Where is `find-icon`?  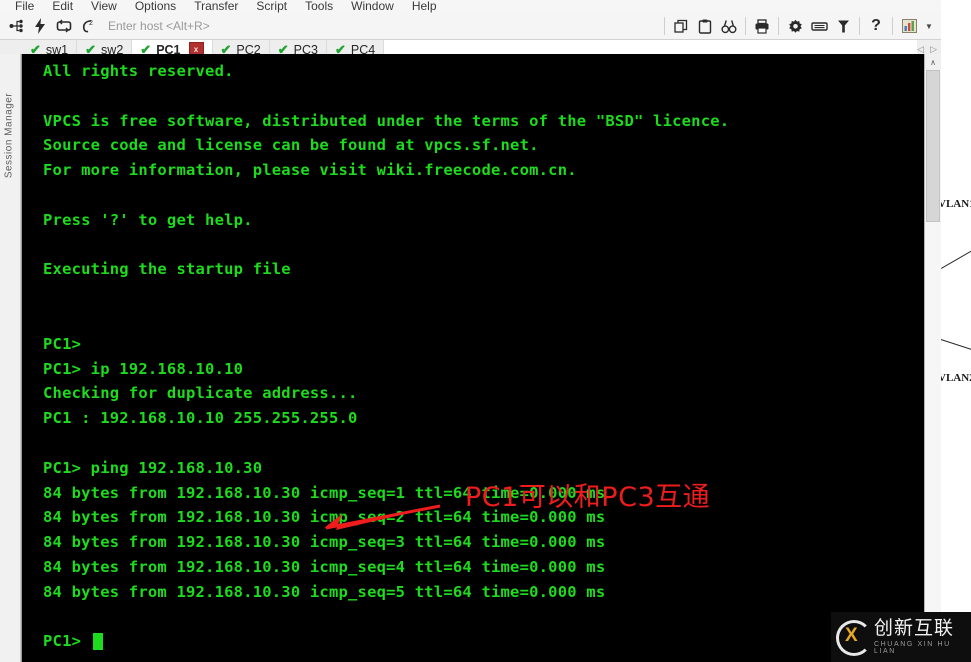 find-icon is located at coordinates (729, 26).